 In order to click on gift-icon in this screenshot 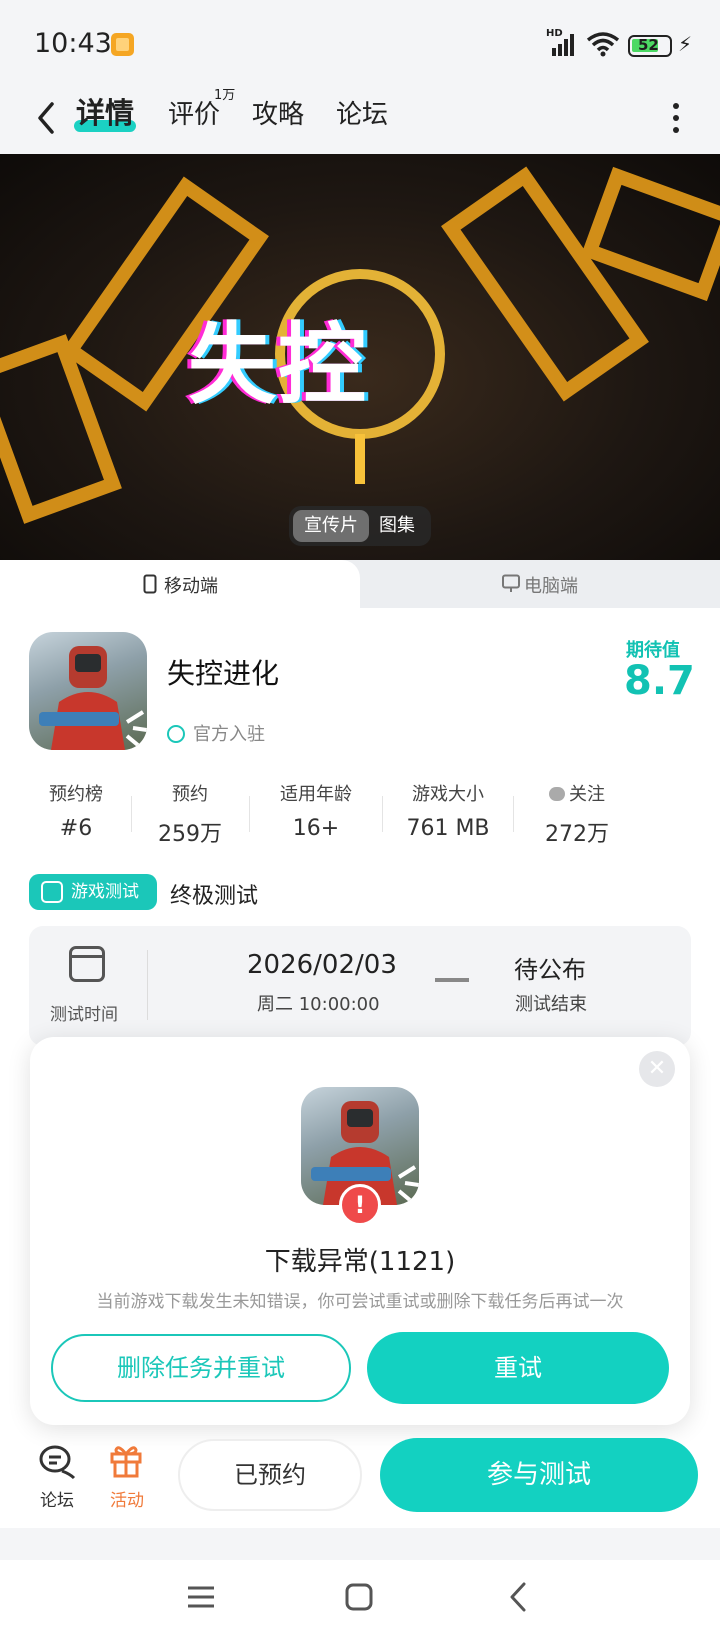, I will do `click(126, 1460)`.